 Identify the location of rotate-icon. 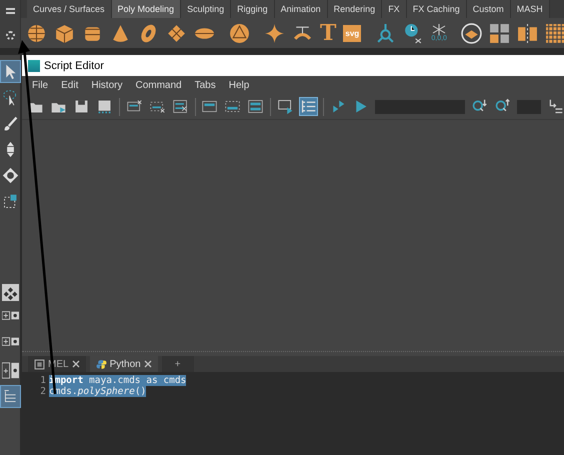
(10, 175).